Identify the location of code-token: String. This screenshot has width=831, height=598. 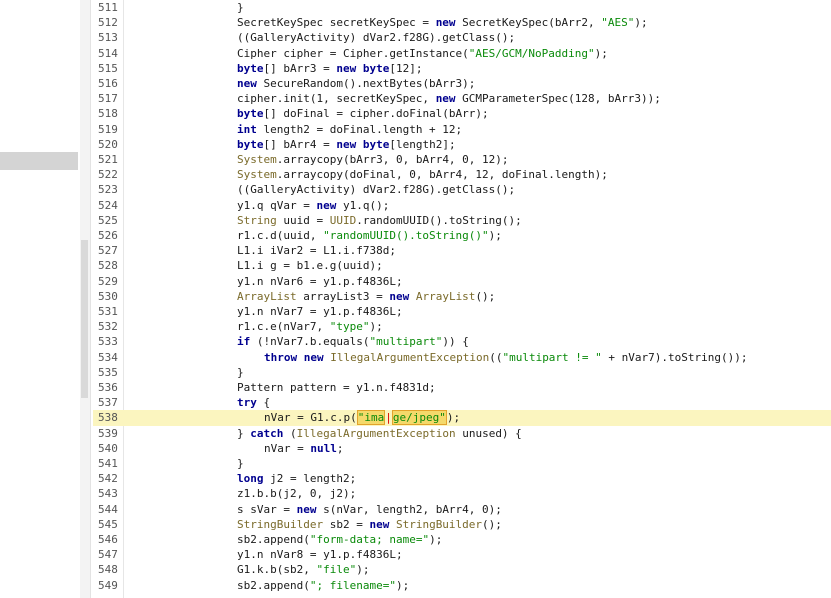
(257, 220).